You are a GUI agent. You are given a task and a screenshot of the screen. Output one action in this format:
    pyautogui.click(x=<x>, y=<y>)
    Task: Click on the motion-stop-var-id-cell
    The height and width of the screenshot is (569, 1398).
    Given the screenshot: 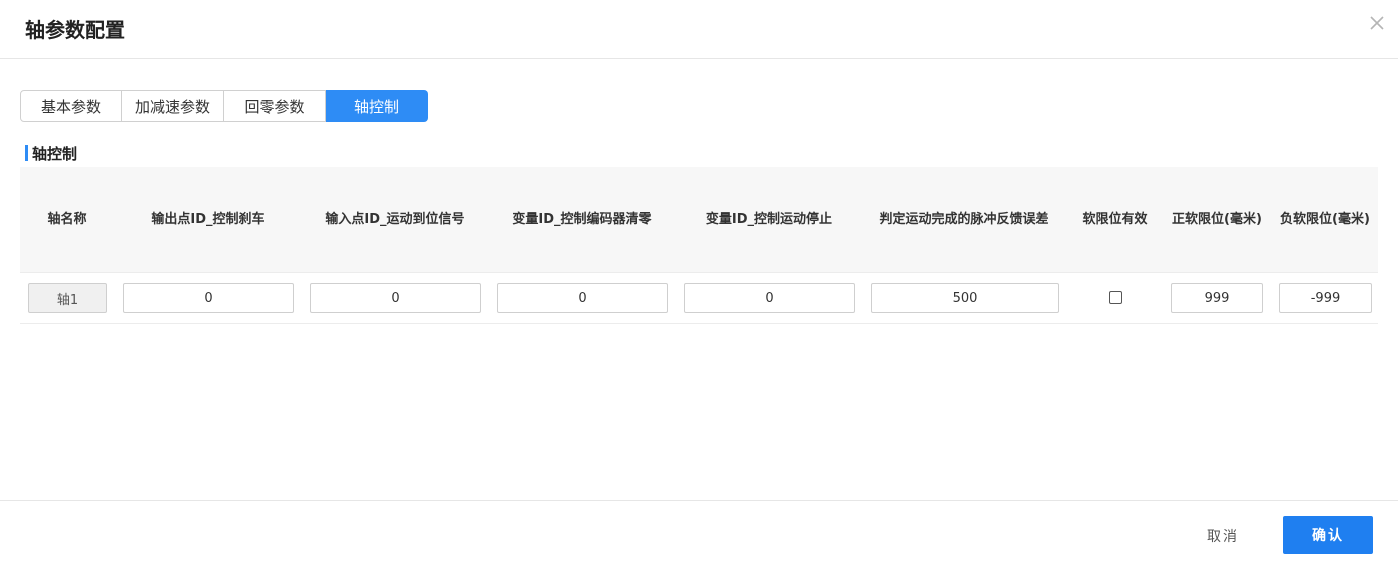 What is the action you would take?
    pyautogui.click(x=769, y=298)
    